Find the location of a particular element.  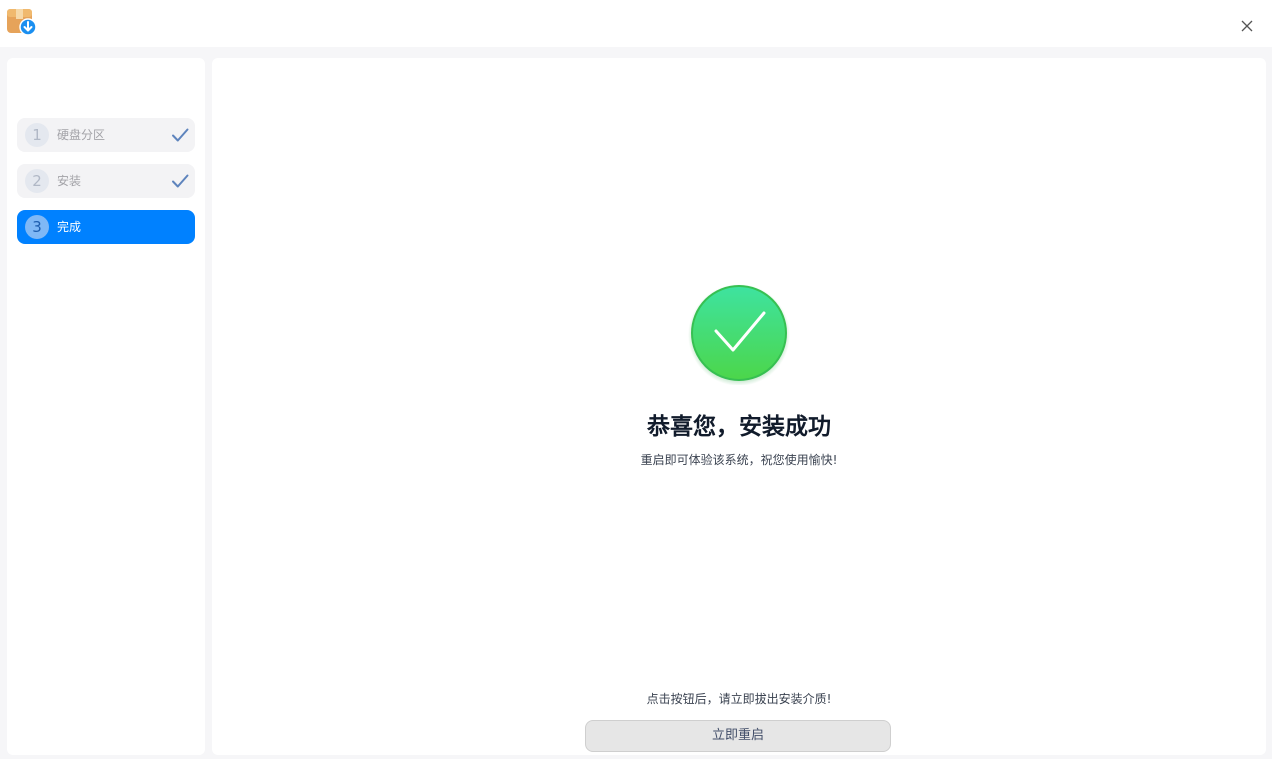

step-label: 硬盘分区 is located at coordinates (81, 135).